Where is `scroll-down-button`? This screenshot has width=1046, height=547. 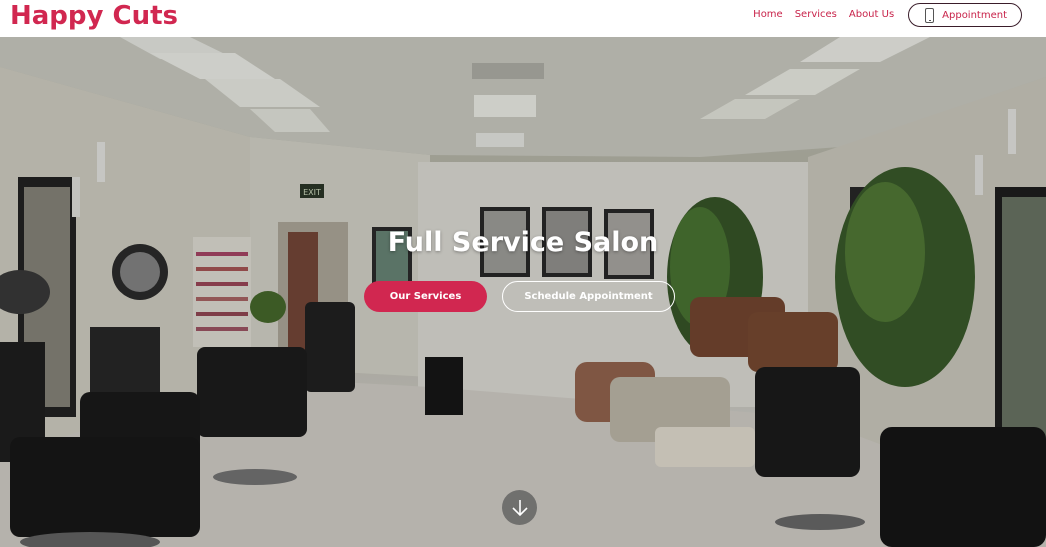 scroll-down-button is located at coordinates (519, 507).